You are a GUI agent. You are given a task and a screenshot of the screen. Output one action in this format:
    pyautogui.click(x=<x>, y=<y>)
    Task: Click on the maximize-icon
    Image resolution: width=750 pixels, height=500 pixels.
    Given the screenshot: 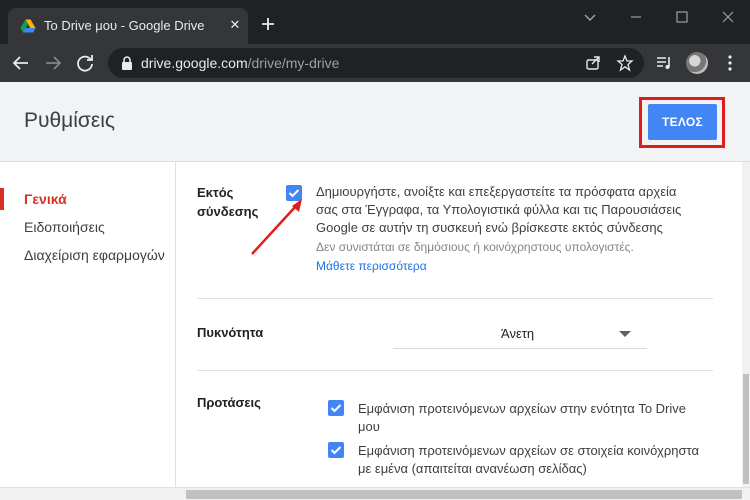 What is the action you would take?
    pyautogui.click(x=682, y=17)
    